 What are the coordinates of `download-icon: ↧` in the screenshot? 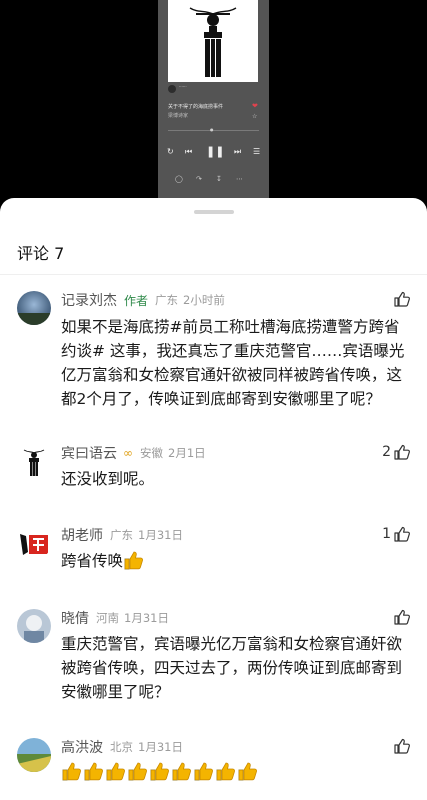 It's located at (219, 179).